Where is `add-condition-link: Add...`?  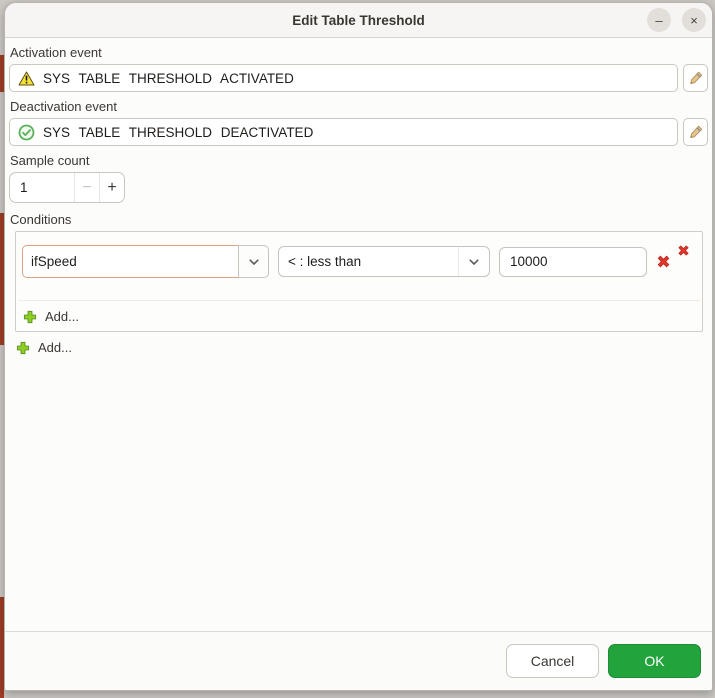 add-condition-link: Add... is located at coordinates (54, 316).